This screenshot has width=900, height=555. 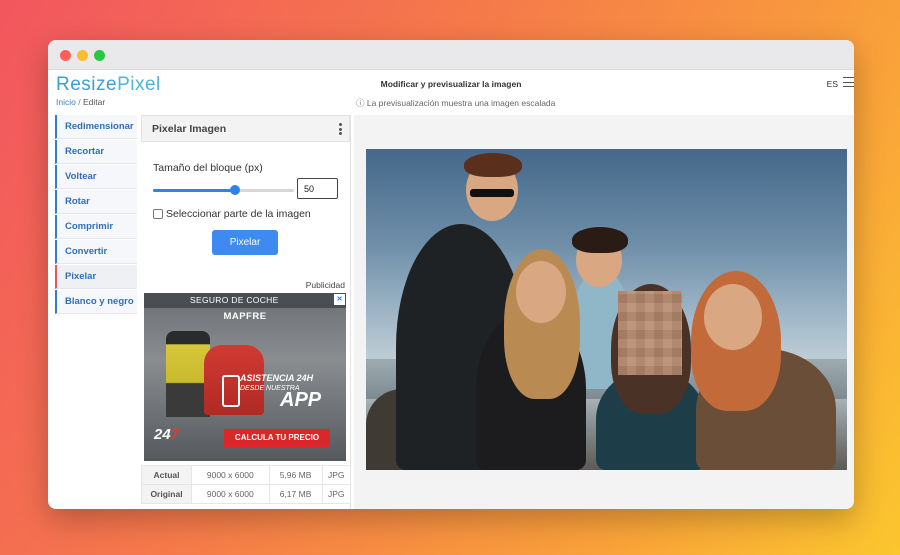 What do you see at coordinates (234, 300) in the screenshot?
I see `ad-top-text: SEGURO DE COCHE` at bounding box center [234, 300].